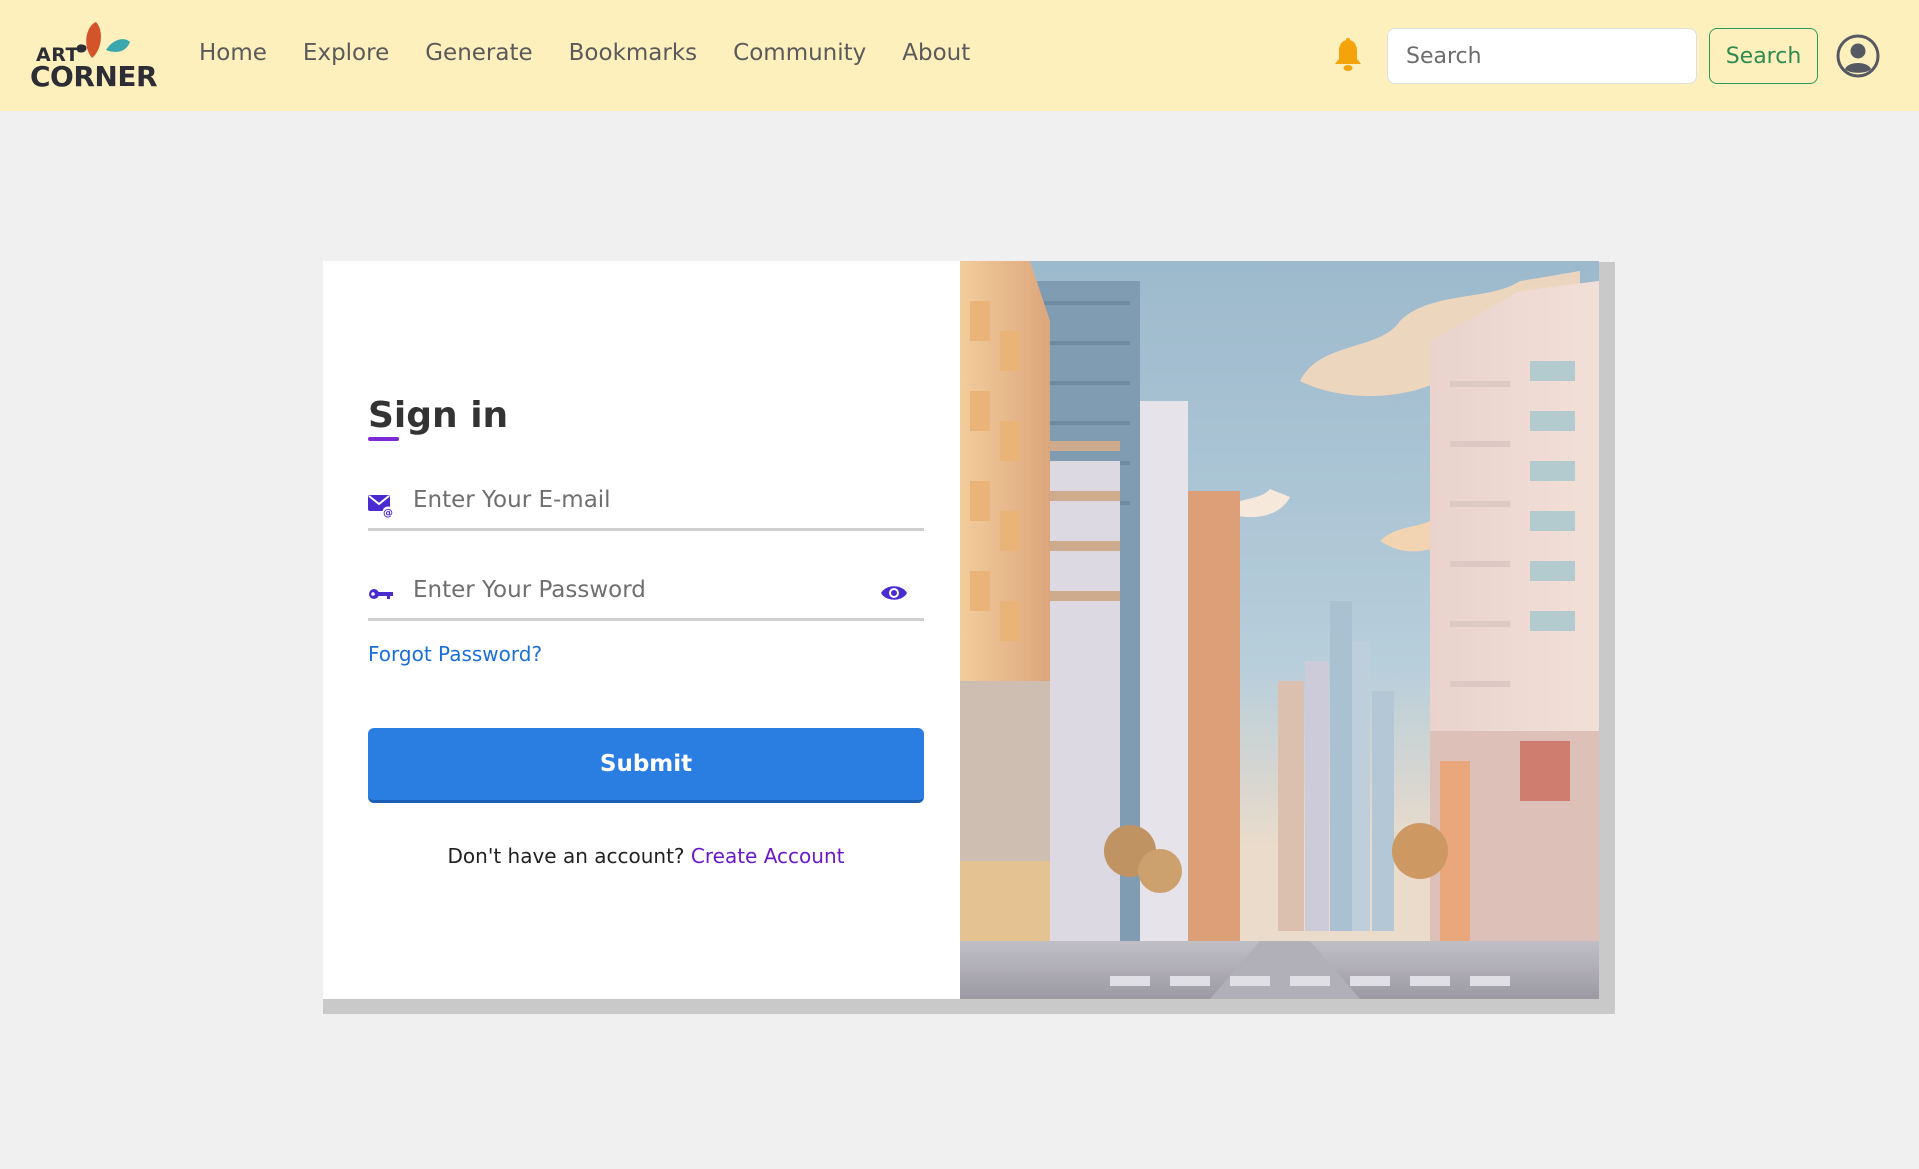 The height and width of the screenshot is (1169, 1919). Describe the element at coordinates (1763, 56) in the screenshot. I see `search-button: Search` at that location.